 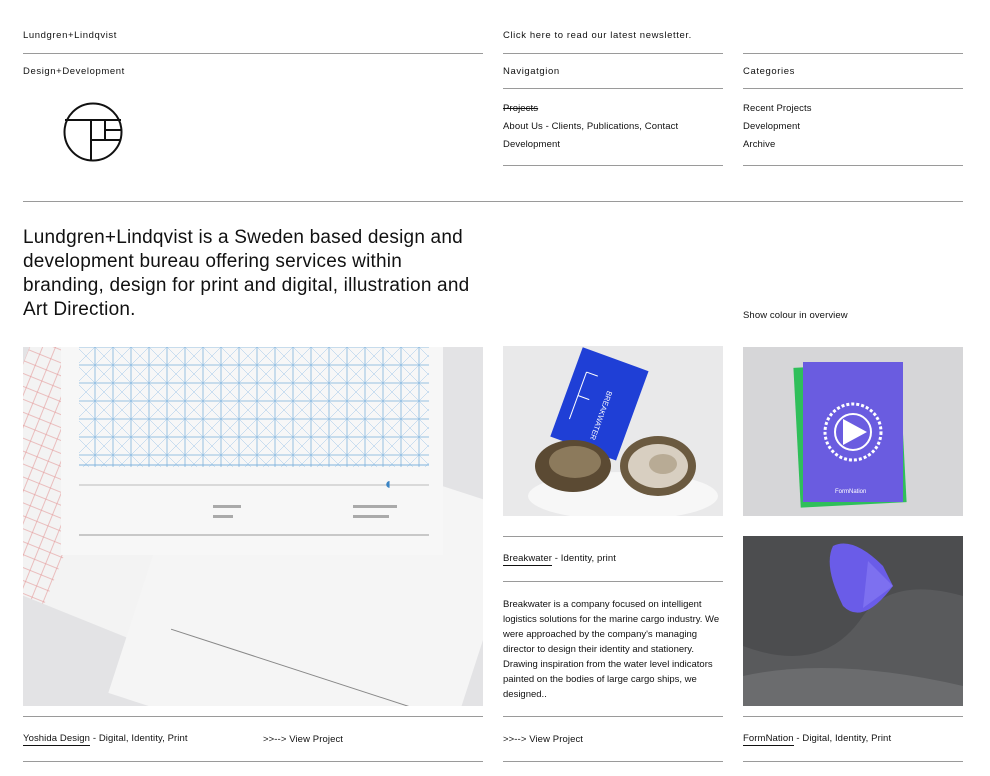 What do you see at coordinates (853, 431) in the screenshot?
I see `formnation-project-image: FormNation` at bounding box center [853, 431].